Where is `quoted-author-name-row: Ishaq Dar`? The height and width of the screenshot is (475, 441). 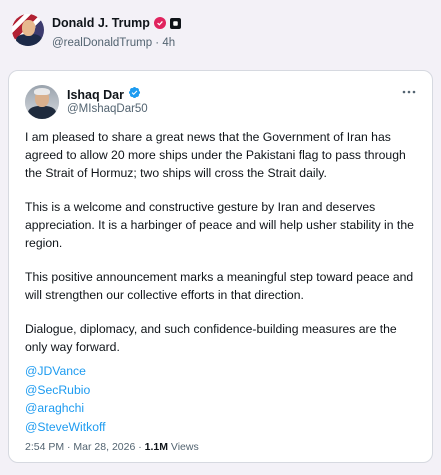 quoted-author-name-row: Ishaq Dar is located at coordinates (104, 95).